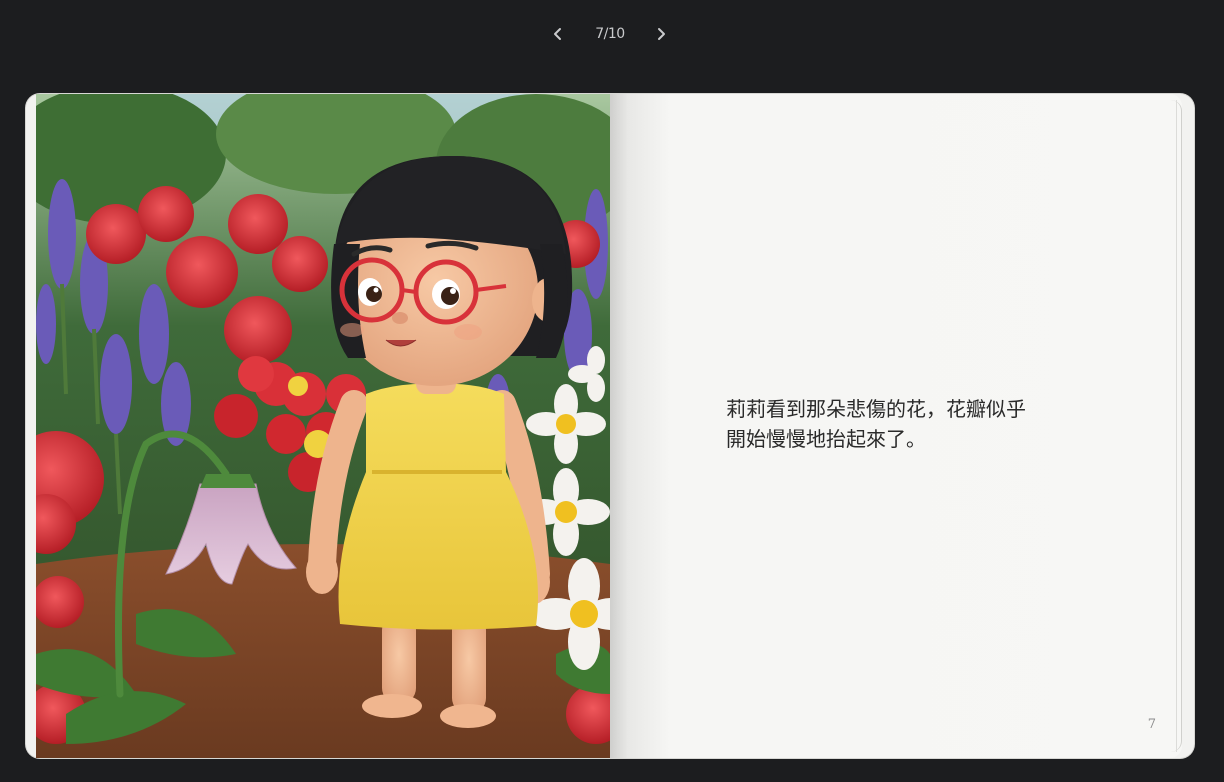 This screenshot has width=1224, height=782. I want to click on chevron-left-icon, so click(557, 34).